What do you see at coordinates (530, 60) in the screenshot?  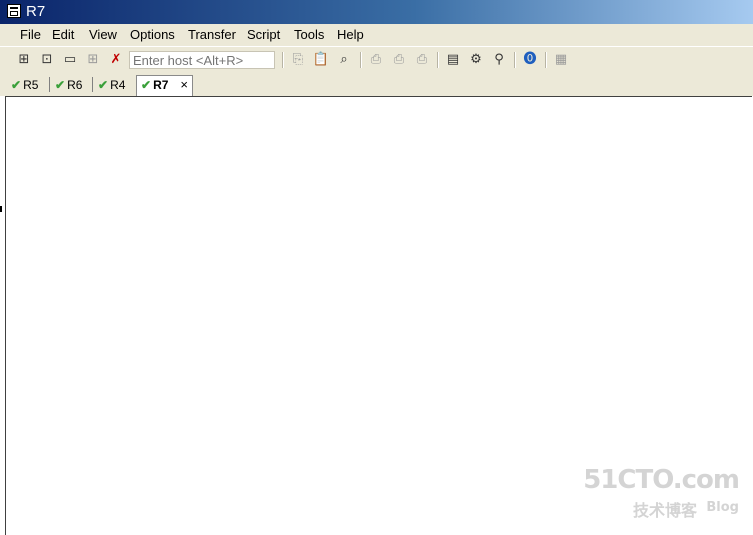 I see `help-icon: ⓿` at bounding box center [530, 60].